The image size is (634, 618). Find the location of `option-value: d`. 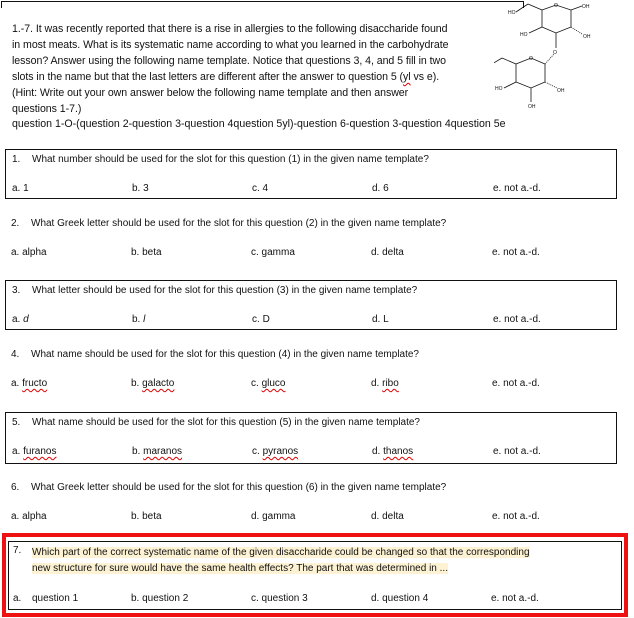

option-value: d is located at coordinates (26, 319).